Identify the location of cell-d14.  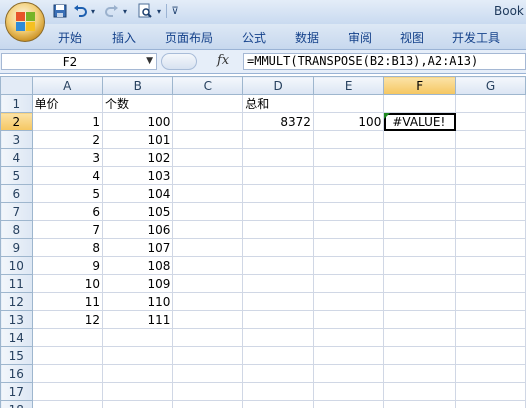
(278, 337).